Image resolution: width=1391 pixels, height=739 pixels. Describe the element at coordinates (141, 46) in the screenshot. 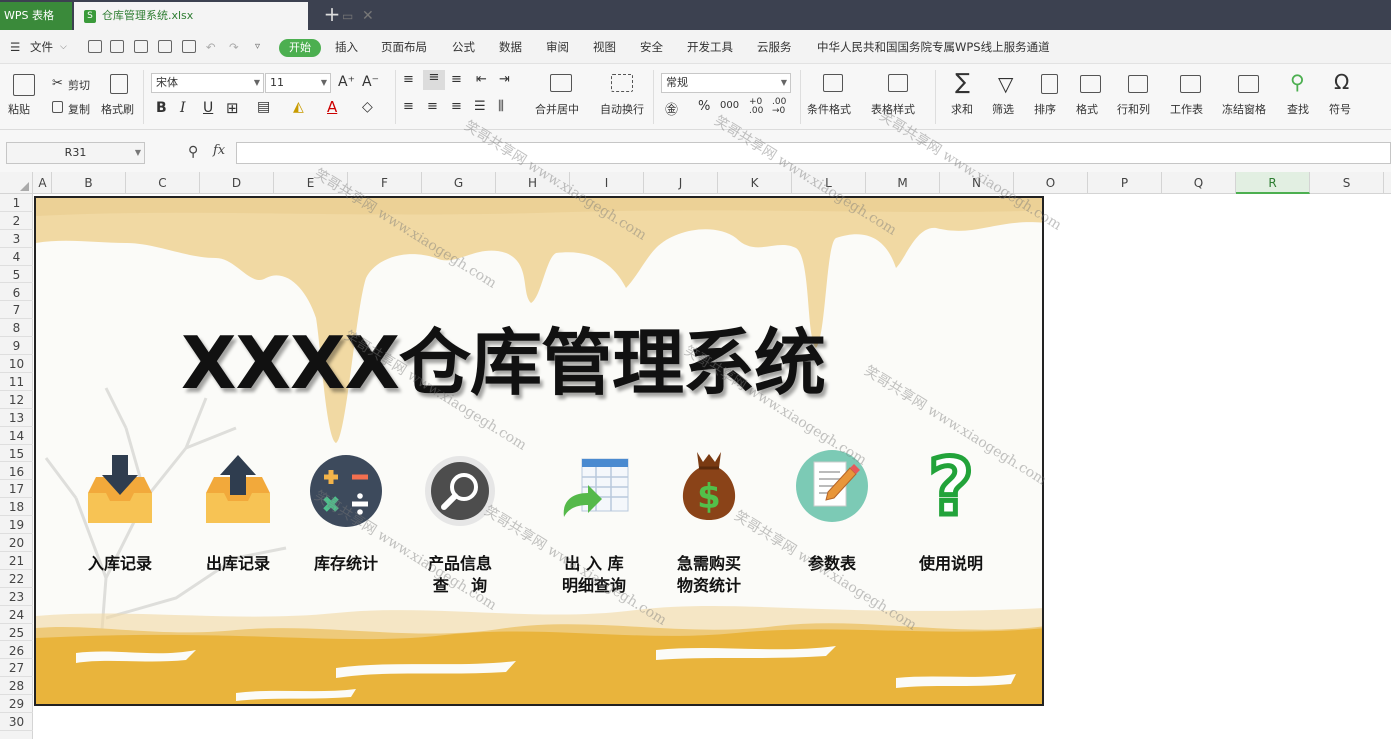

I see `pdf-export-icon` at that location.